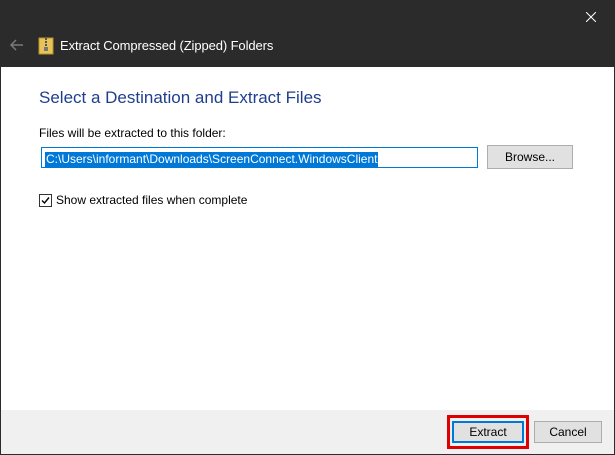  Describe the element at coordinates (488, 432) in the screenshot. I see `extract-button: Extract` at that location.